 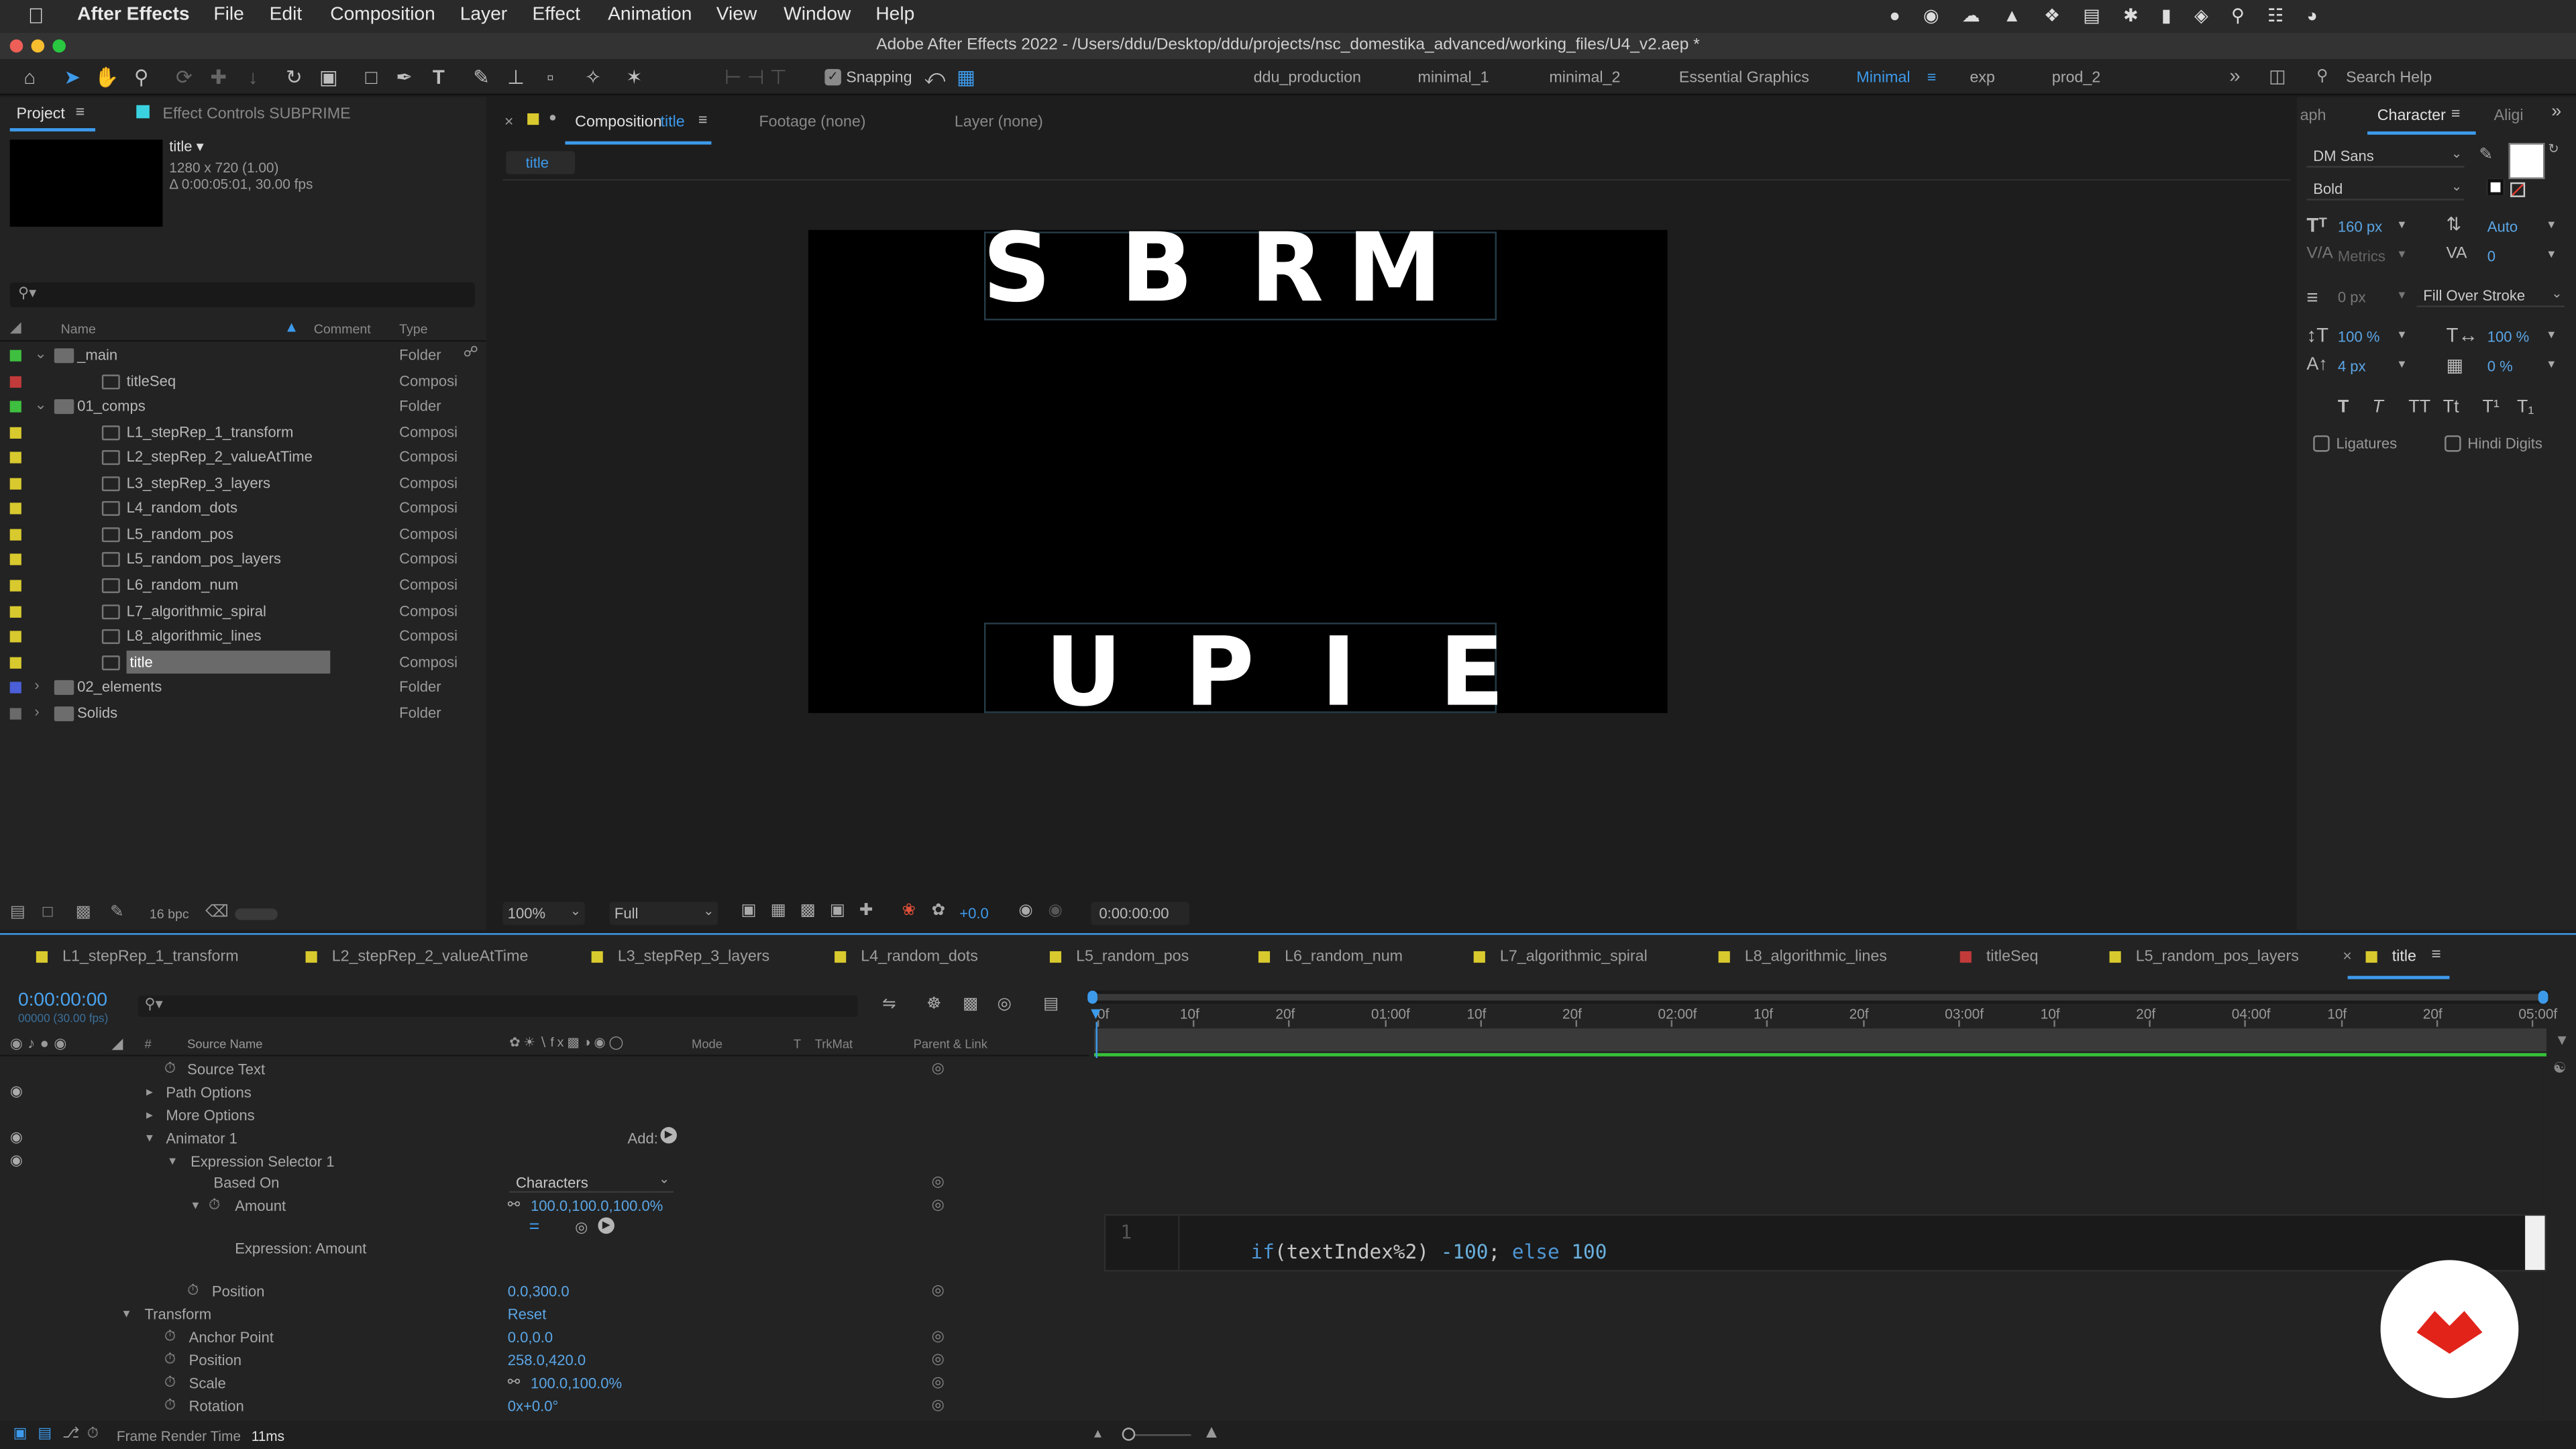 What do you see at coordinates (16, 46) in the screenshot?
I see `close-window-button` at bounding box center [16, 46].